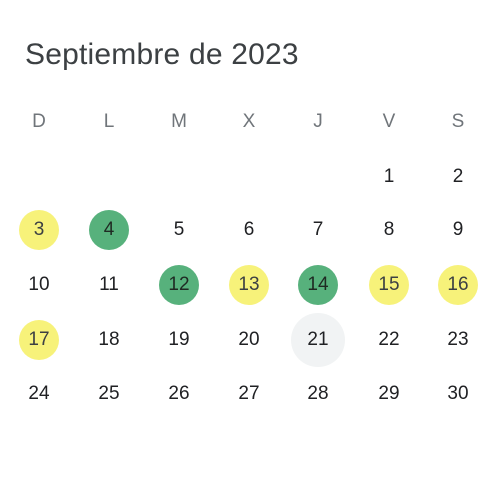 This screenshot has width=500, height=500. What do you see at coordinates (39, 121) in the screenshot?
I see `weekday-header: D` at bounding box center [39, 121].